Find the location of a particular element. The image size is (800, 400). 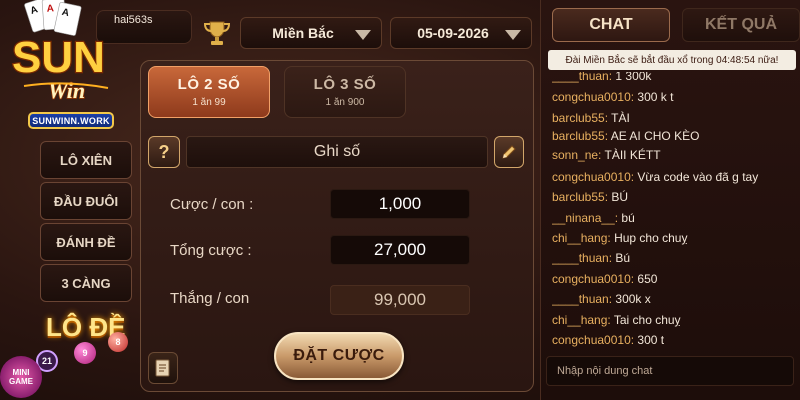

chat-message: __ninana__: bú is located at coordinates (672, 218).